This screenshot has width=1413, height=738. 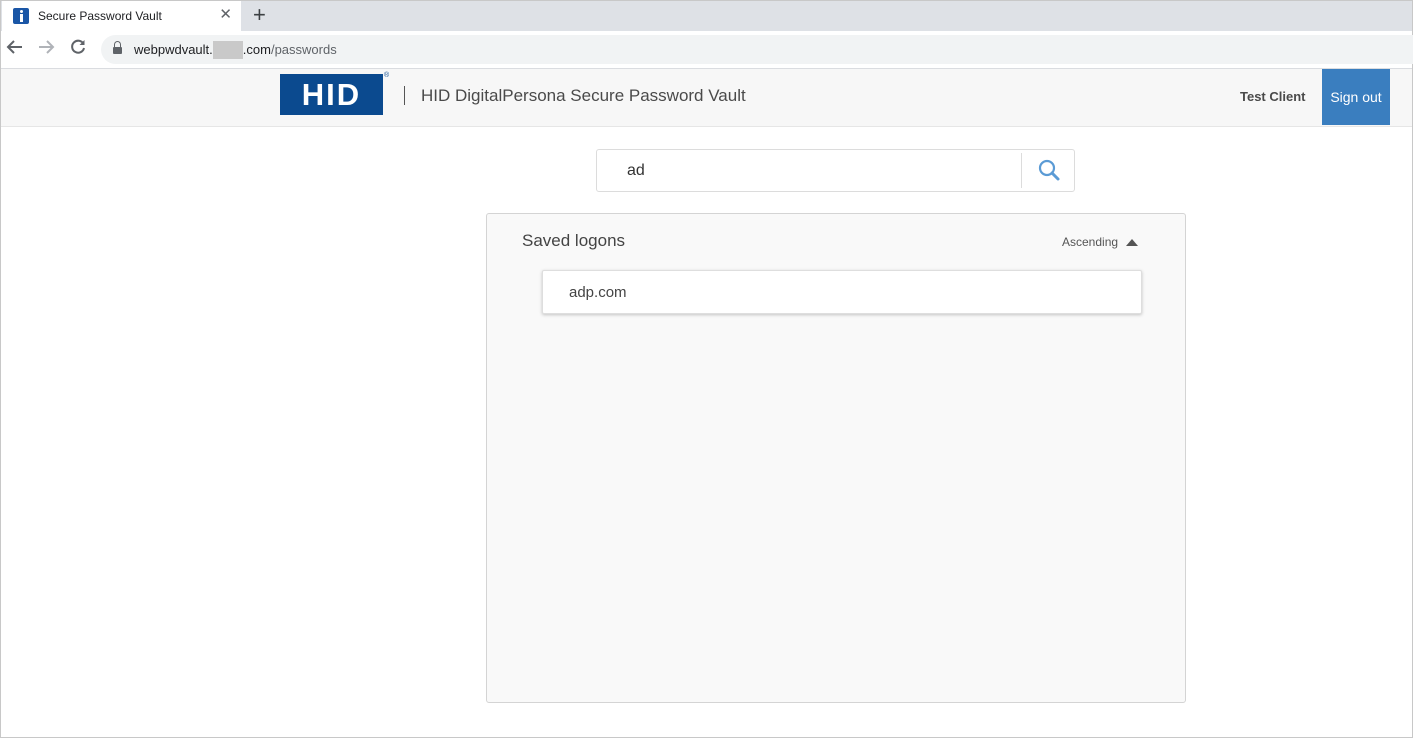 I want to click on redacted-block, so click(x=227, y=49).